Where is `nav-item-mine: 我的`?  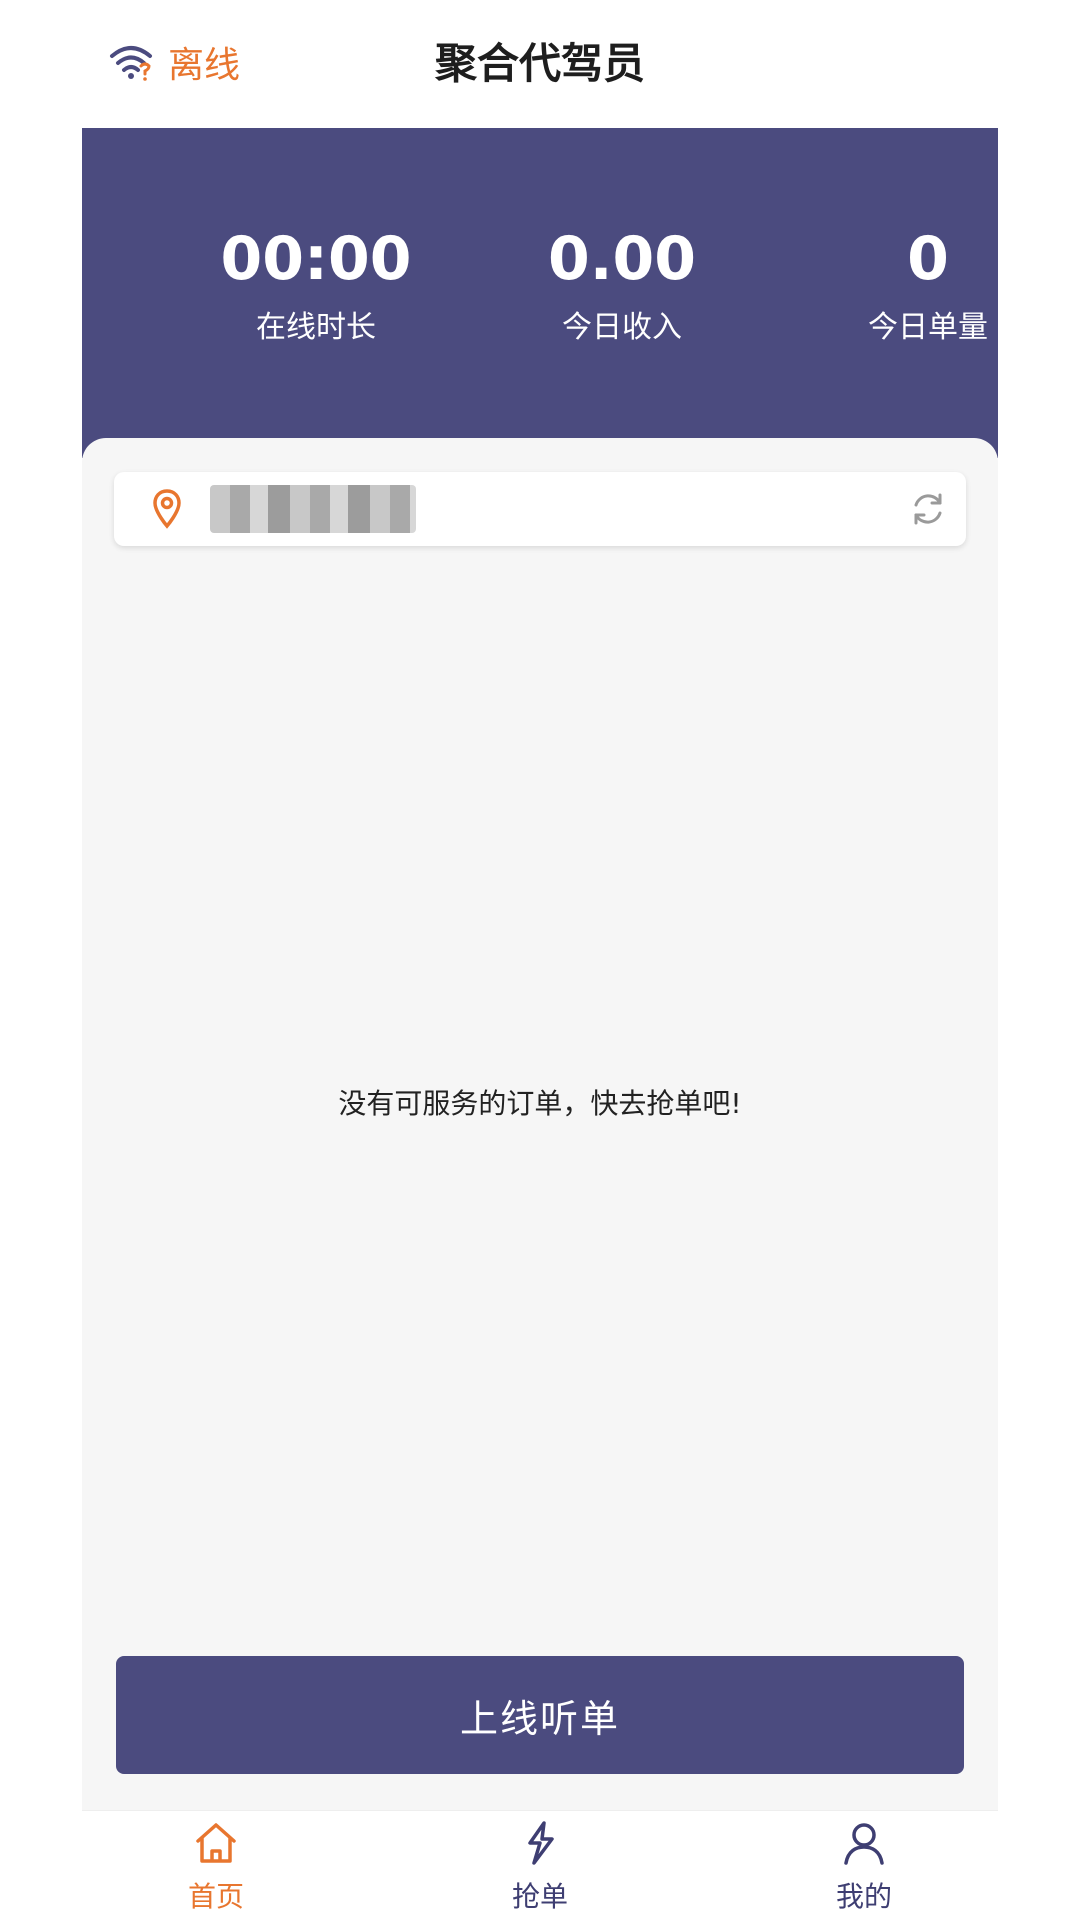 nav-item-mine: 我的 is located at coordinates (864, 1867).